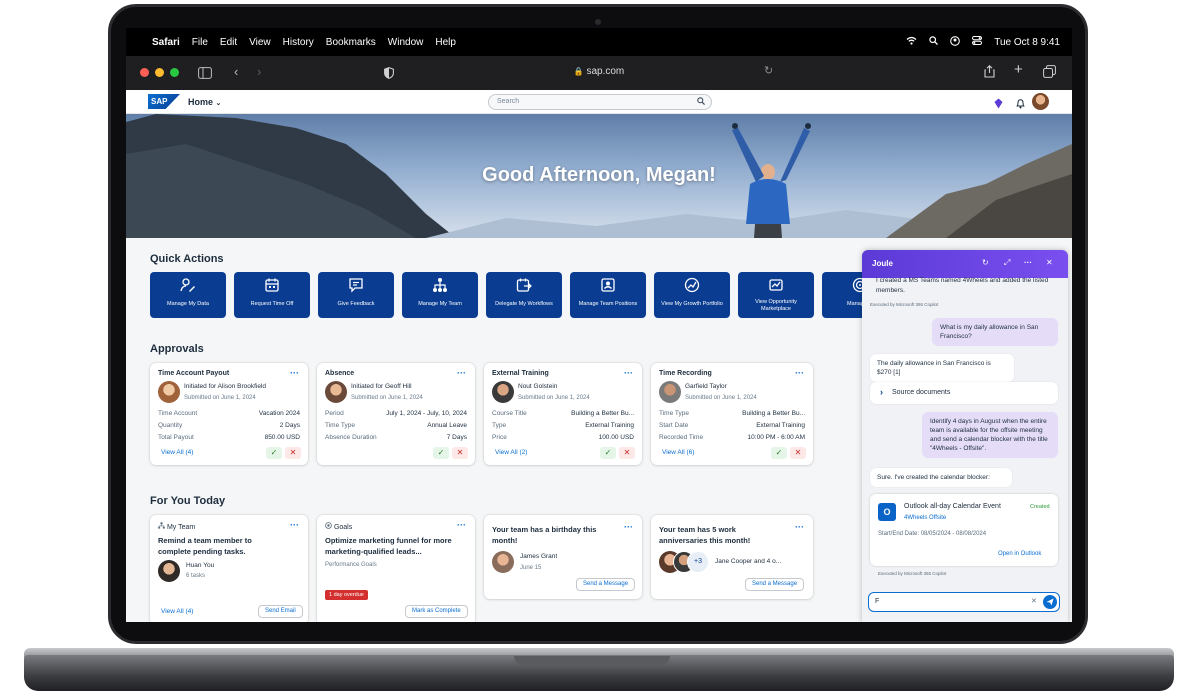 Image resolution: width=1184 pixels, height=696 pixels. I want to click on row-label: Time Account, so click(178, 413).